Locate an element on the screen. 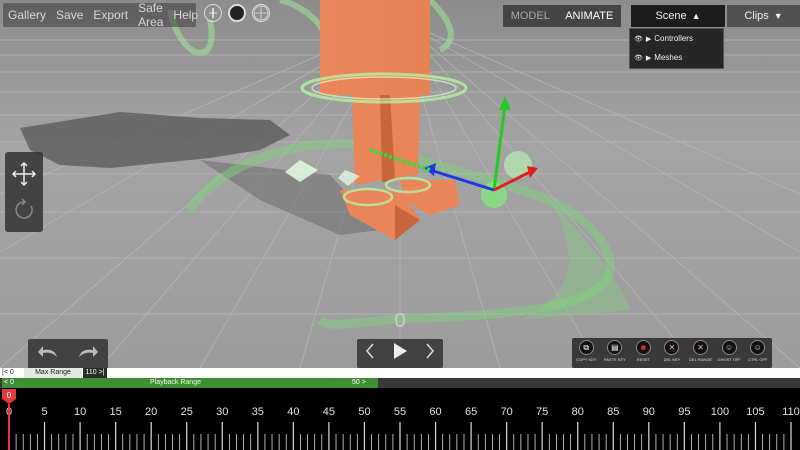  paste-key-button: ▤ PASTE KEY is located at coordinates (615, 351).